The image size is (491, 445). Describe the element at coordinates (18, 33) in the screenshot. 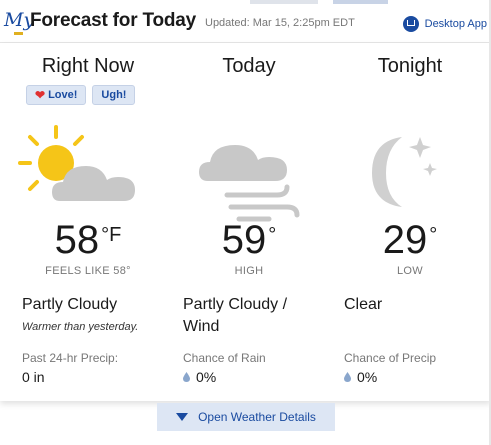

I see `logo-accent` at that location.